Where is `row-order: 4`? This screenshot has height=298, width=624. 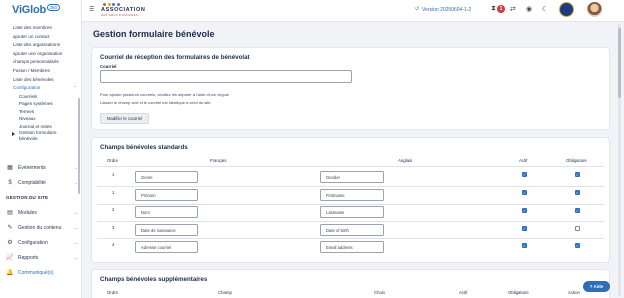 row-order: 4 is located at coordinates (113, 244).